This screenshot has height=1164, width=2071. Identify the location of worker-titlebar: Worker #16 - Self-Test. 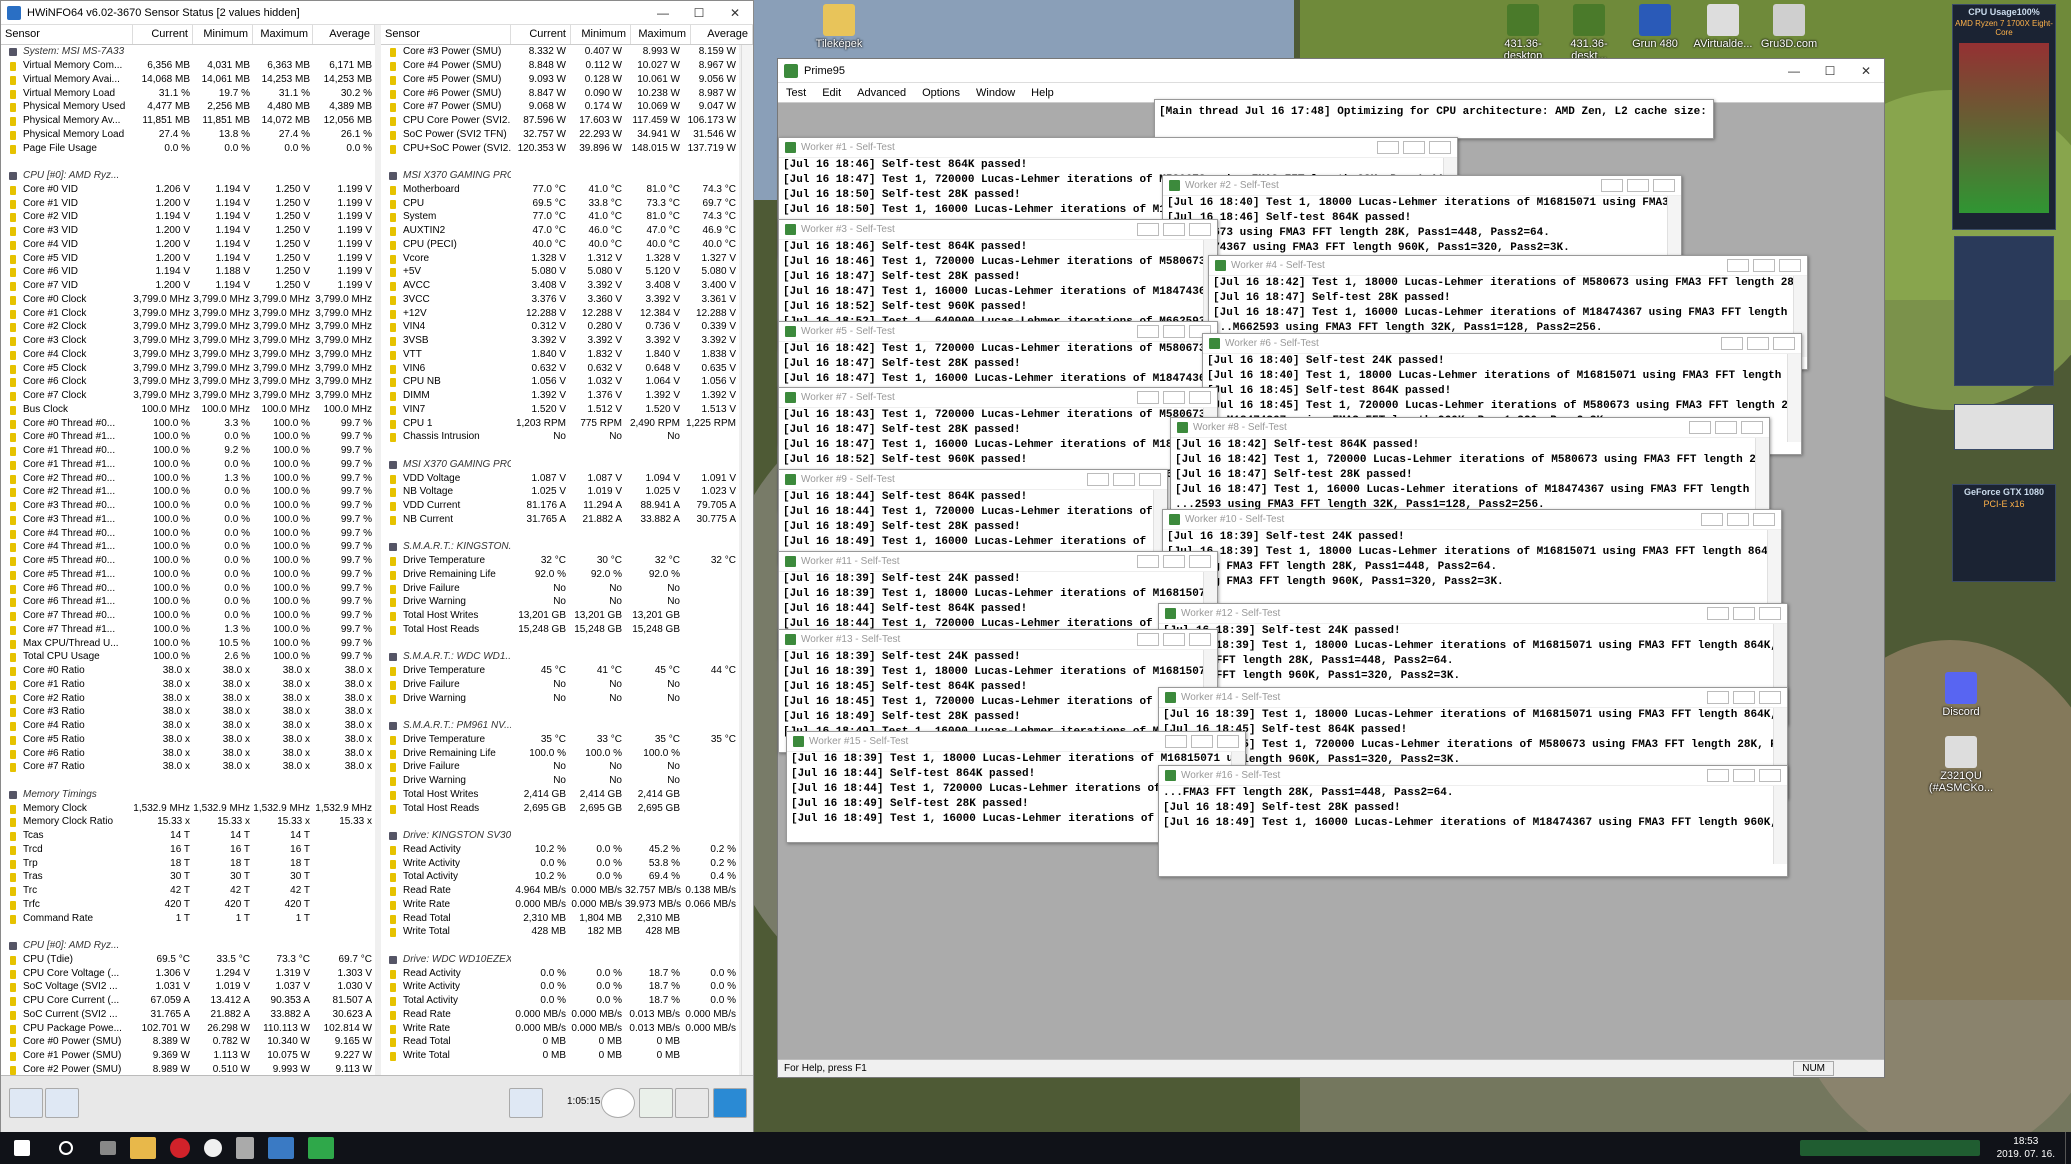
(1473, 776).